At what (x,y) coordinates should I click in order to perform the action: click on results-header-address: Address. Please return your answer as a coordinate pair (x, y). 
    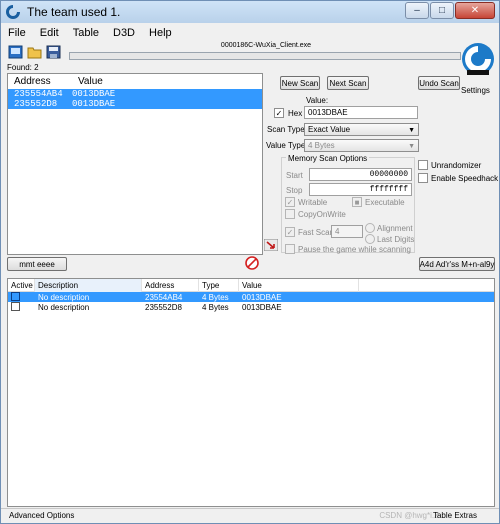
    Looking at the image, I should click on (40, 81).